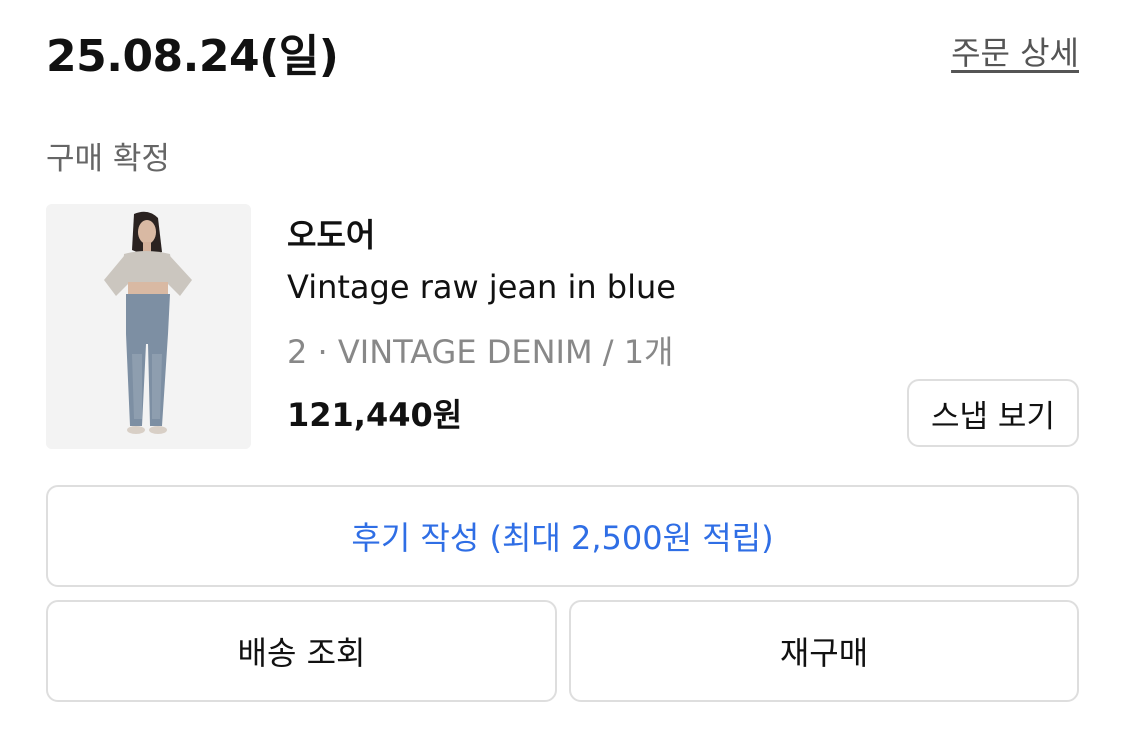  Describe the element at coordinates (375, 415) in the screenshot. I see `product-price: 121,440원` at that location.